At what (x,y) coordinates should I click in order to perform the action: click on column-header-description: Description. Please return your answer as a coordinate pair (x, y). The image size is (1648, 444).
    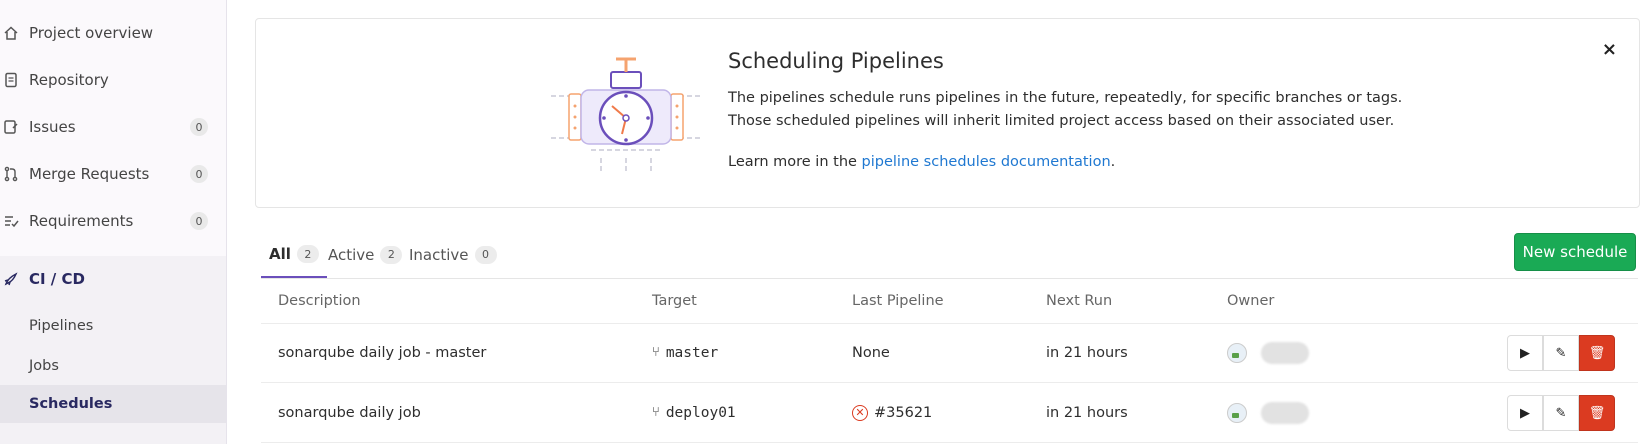
    Looking at the image, I should click on (319, 301).